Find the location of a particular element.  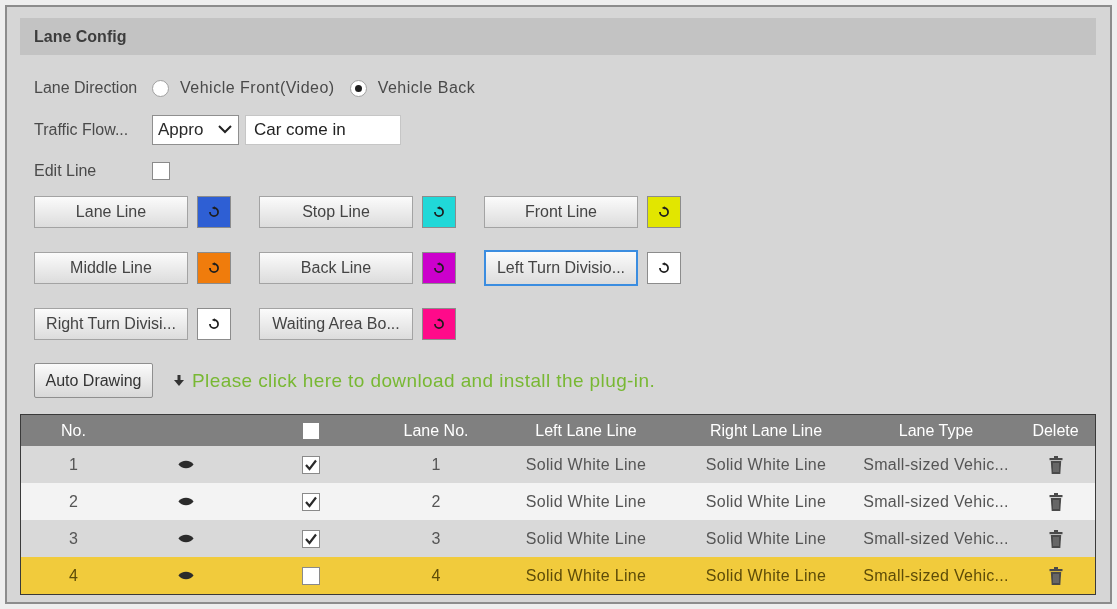

radio-label: Vehicle Front(Video) is located at coordinates (257, 88).